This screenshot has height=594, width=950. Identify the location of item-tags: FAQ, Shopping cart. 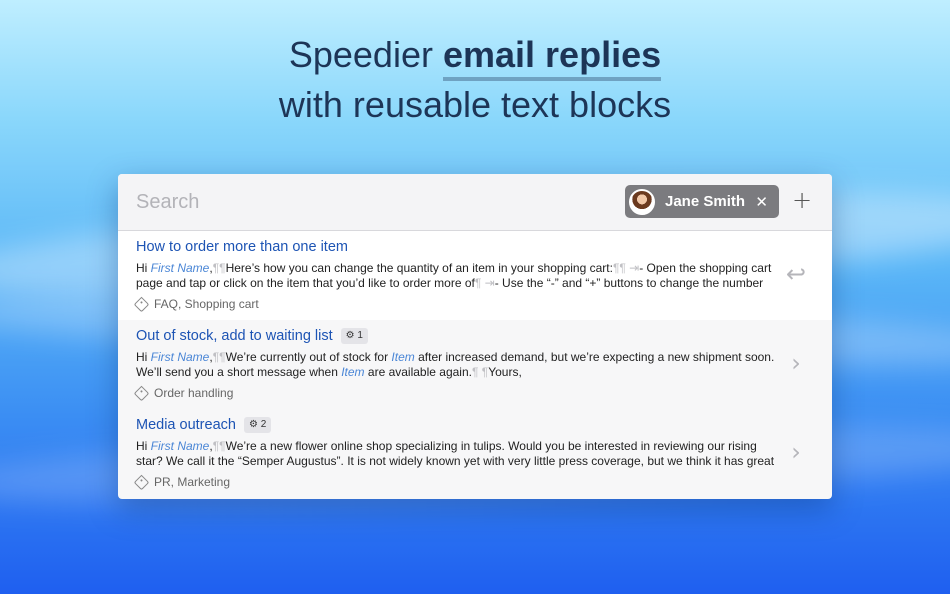
(196, 304).